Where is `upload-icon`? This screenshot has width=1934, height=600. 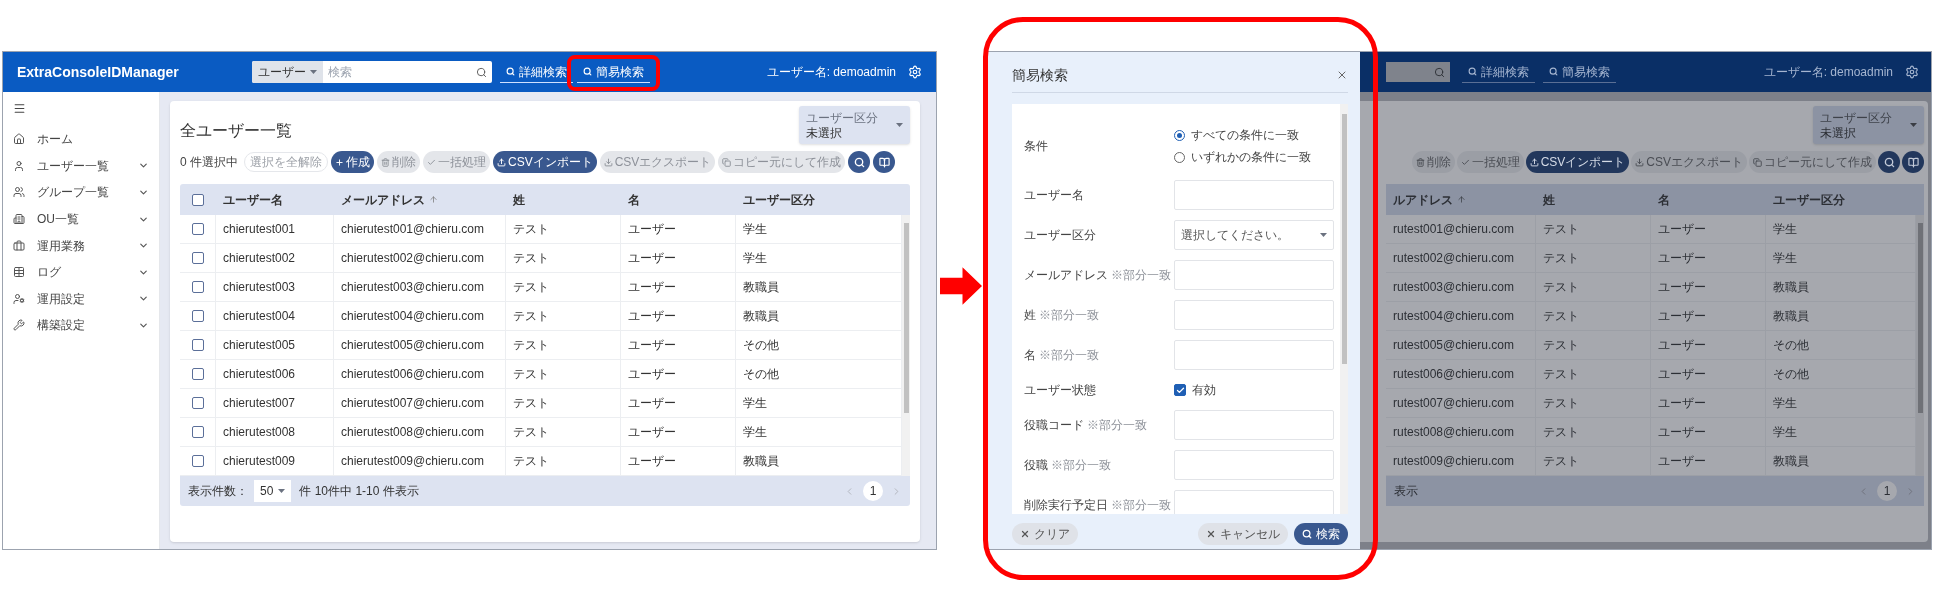
upload-icon is located at coordinates (1534, 162).